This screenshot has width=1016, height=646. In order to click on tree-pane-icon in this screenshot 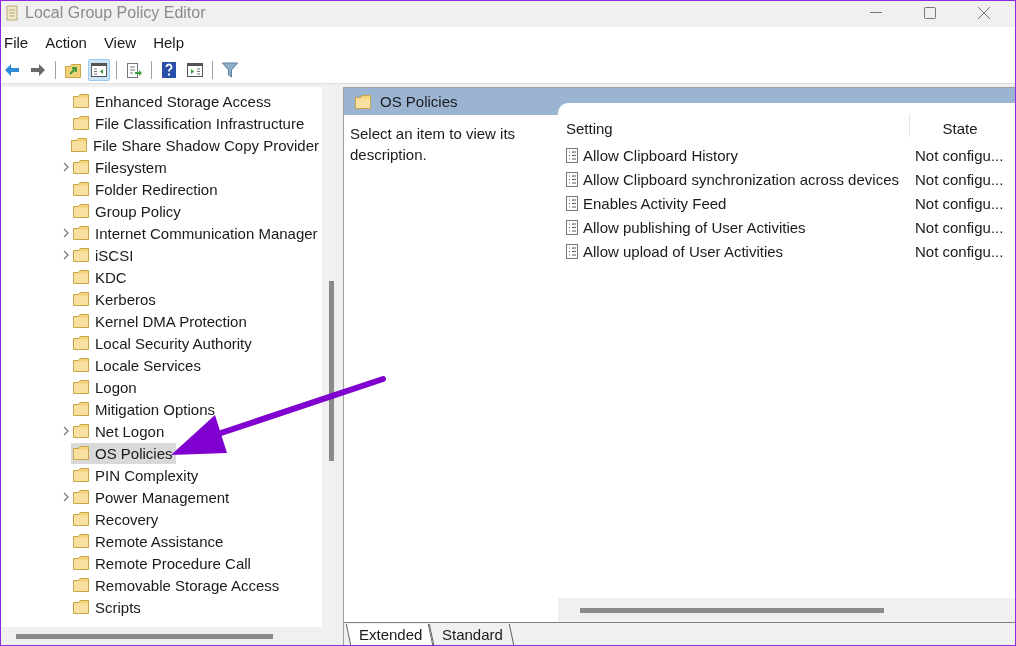, I will do `click(99, 70)`.